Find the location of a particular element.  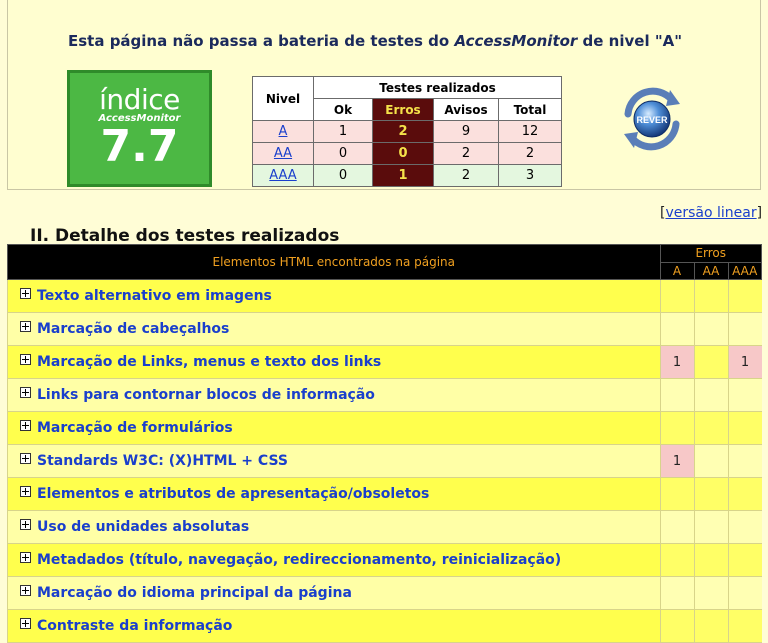

test-name-cell: Marcação de formulários is located at coordinates (333, 428).